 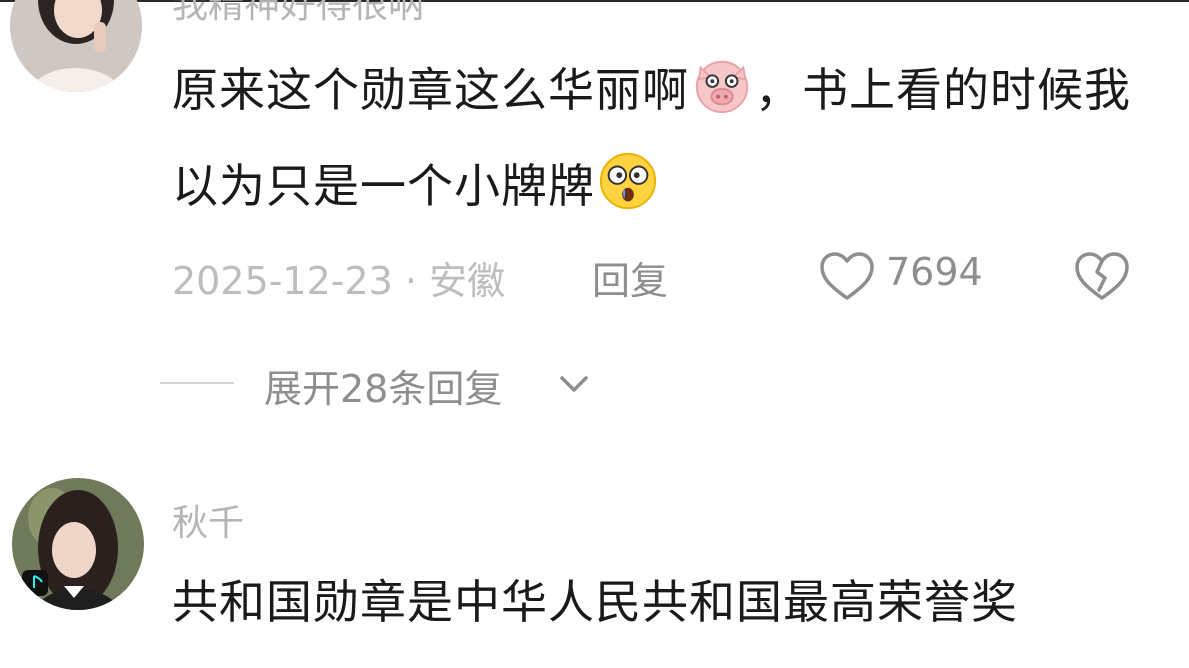 What do you see at coordinates (574, 384) in the screenshot?
I see `chevron-down-icon` at bounding box center [574, 384].